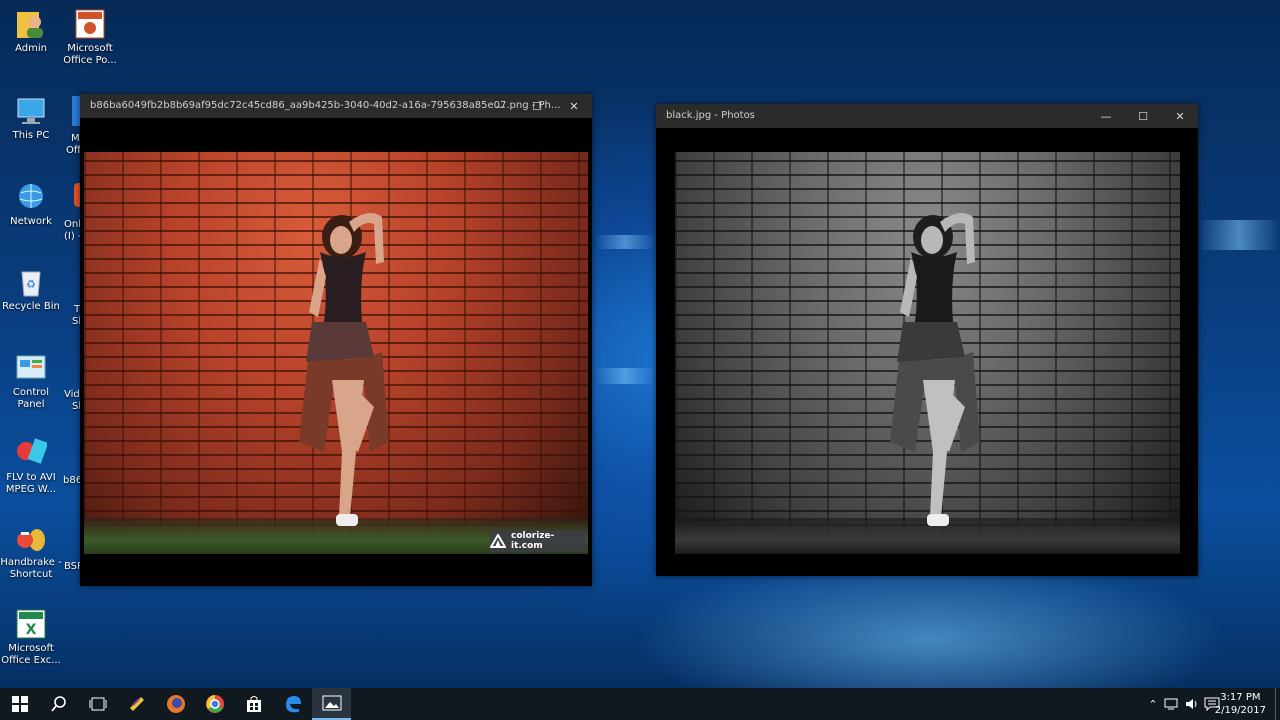  I want to click on desktop-icon-network: Network, so click(31, 204).